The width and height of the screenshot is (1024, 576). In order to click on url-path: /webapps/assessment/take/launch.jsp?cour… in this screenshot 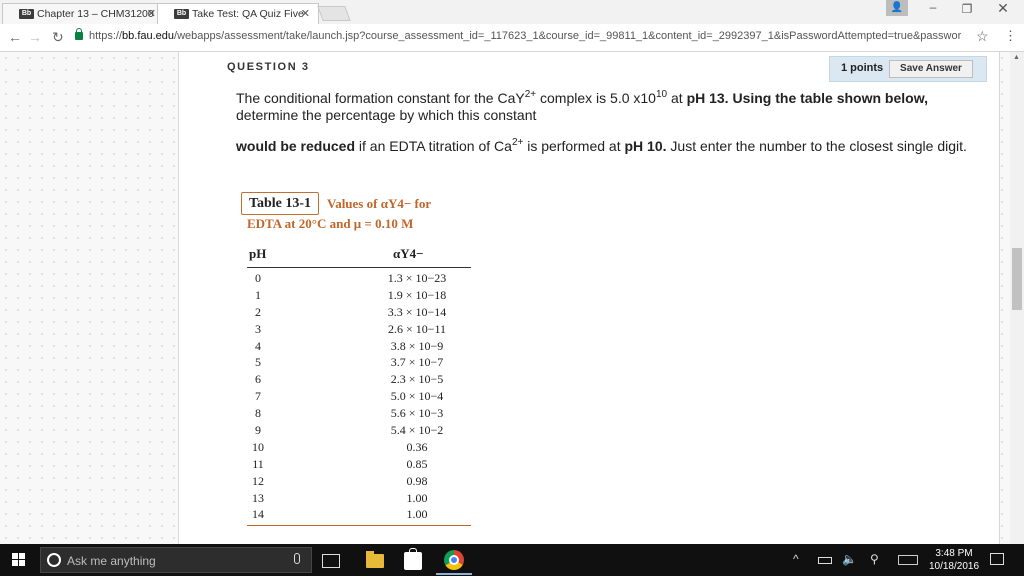, I will do `click(568, 36)`.